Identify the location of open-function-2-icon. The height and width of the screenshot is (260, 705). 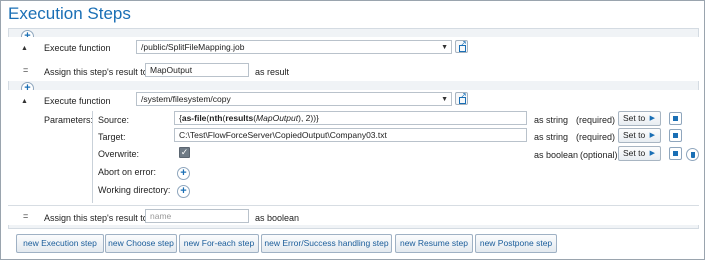
(461, 98).